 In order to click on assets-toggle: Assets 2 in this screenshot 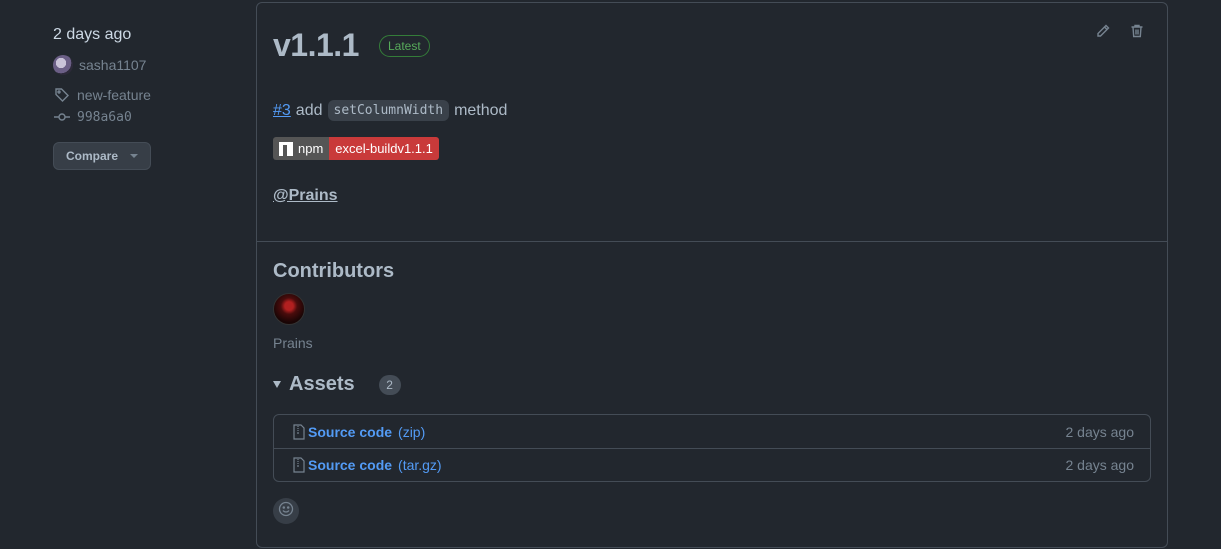, I will do `click(712, 384)`.